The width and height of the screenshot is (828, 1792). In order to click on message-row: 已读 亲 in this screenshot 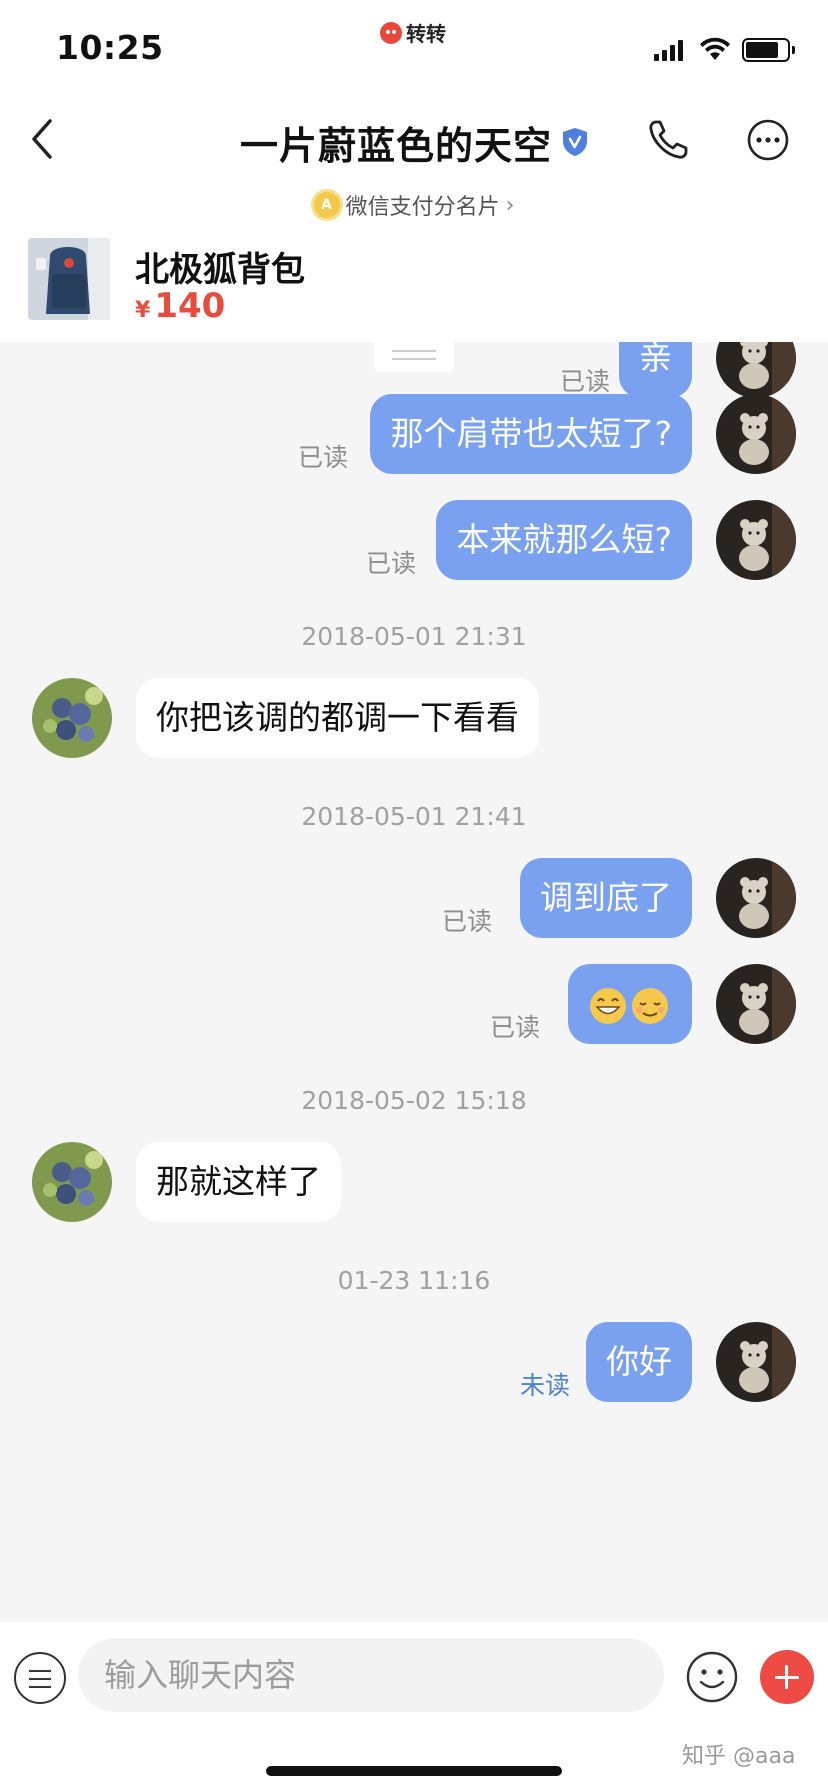, I will do `click(414, 370)`.